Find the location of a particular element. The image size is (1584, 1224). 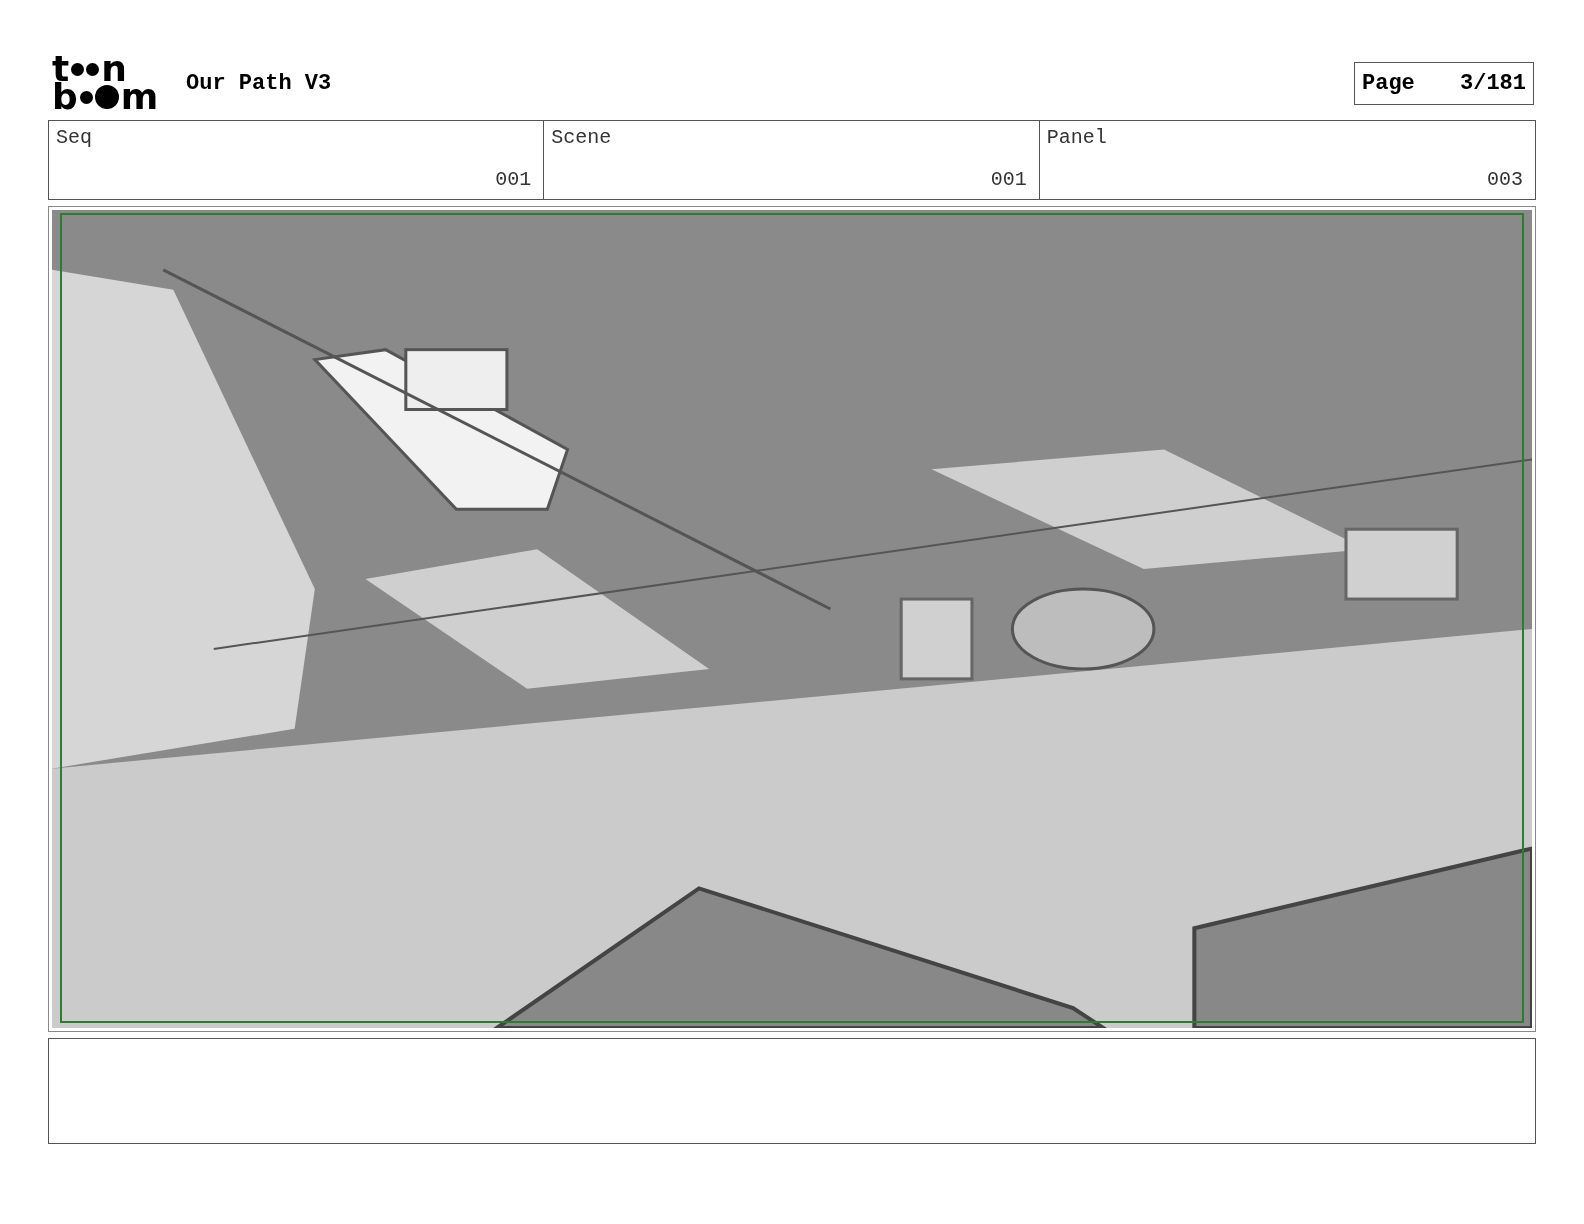

info-cell-text: Panel 003 is located at coordinates (1284, 159).